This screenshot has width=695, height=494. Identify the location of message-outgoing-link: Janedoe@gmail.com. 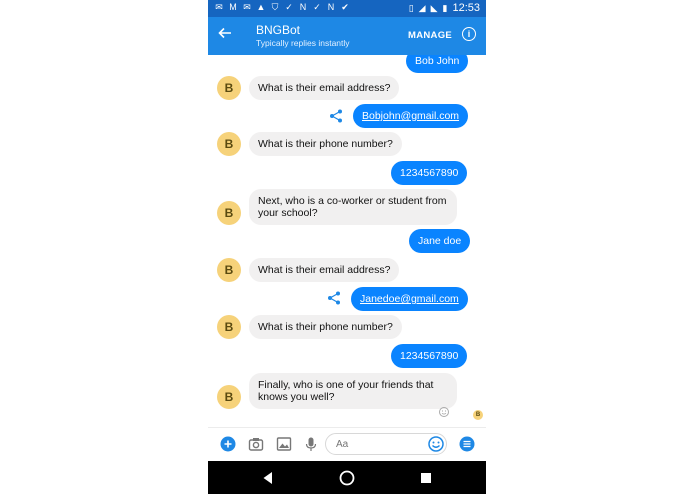
(409, 299).